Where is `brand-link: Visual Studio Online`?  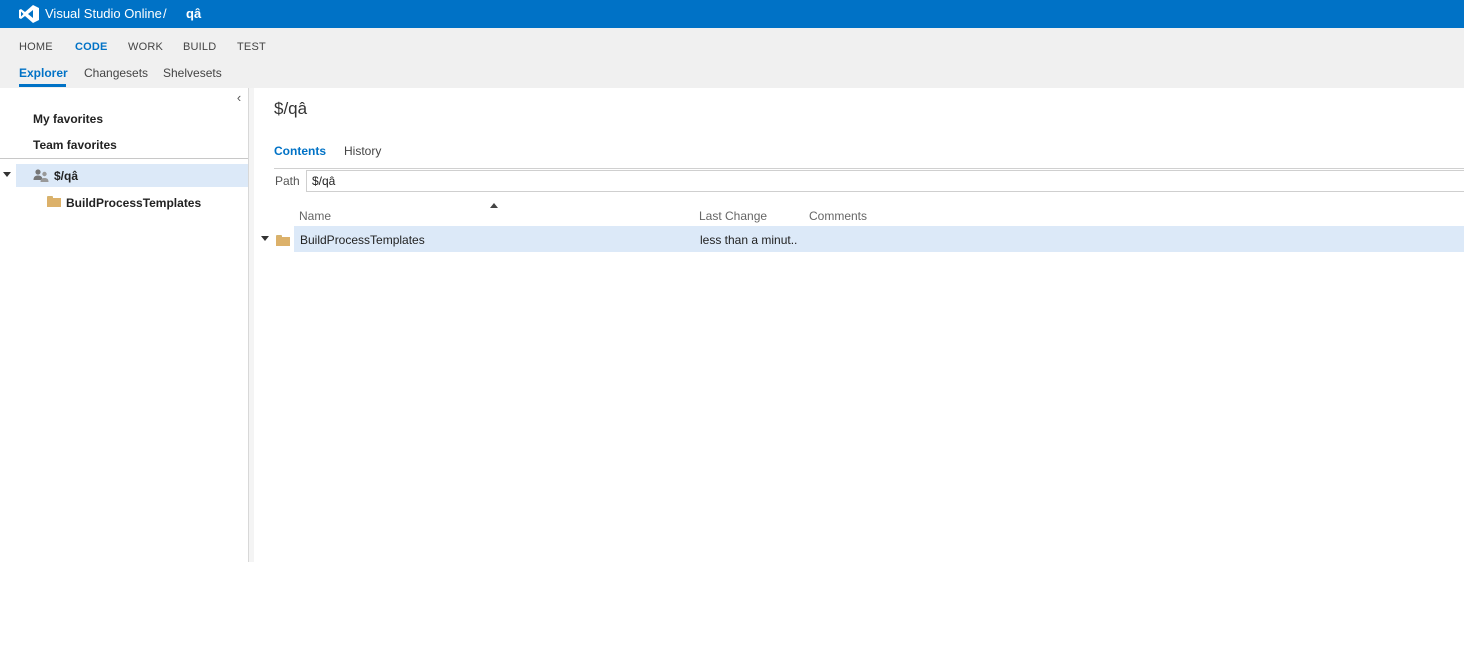
brand-link: Visual Studio Online is located at coordinates (103, 13).